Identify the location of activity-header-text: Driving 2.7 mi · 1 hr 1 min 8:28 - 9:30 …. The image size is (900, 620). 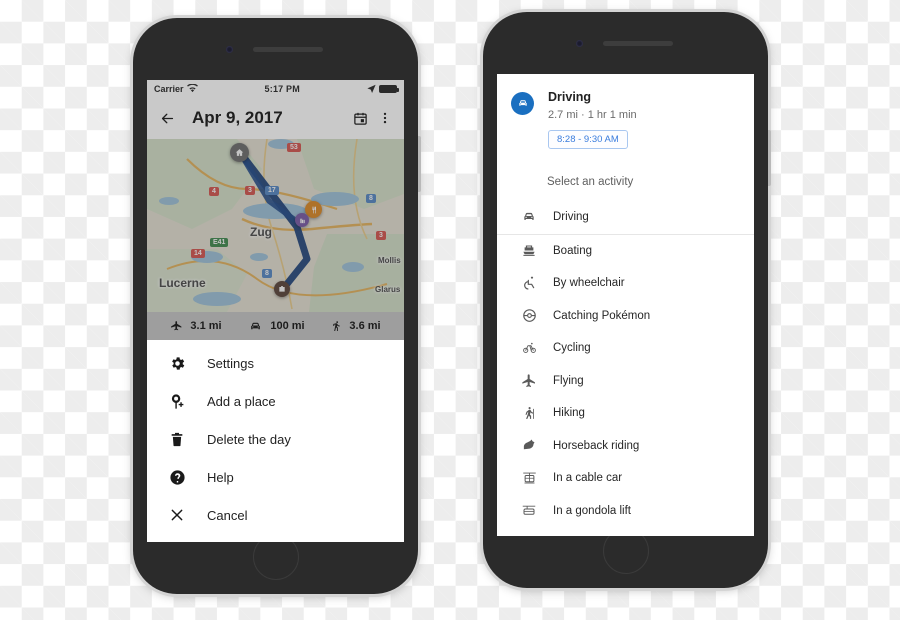
(592, 119).